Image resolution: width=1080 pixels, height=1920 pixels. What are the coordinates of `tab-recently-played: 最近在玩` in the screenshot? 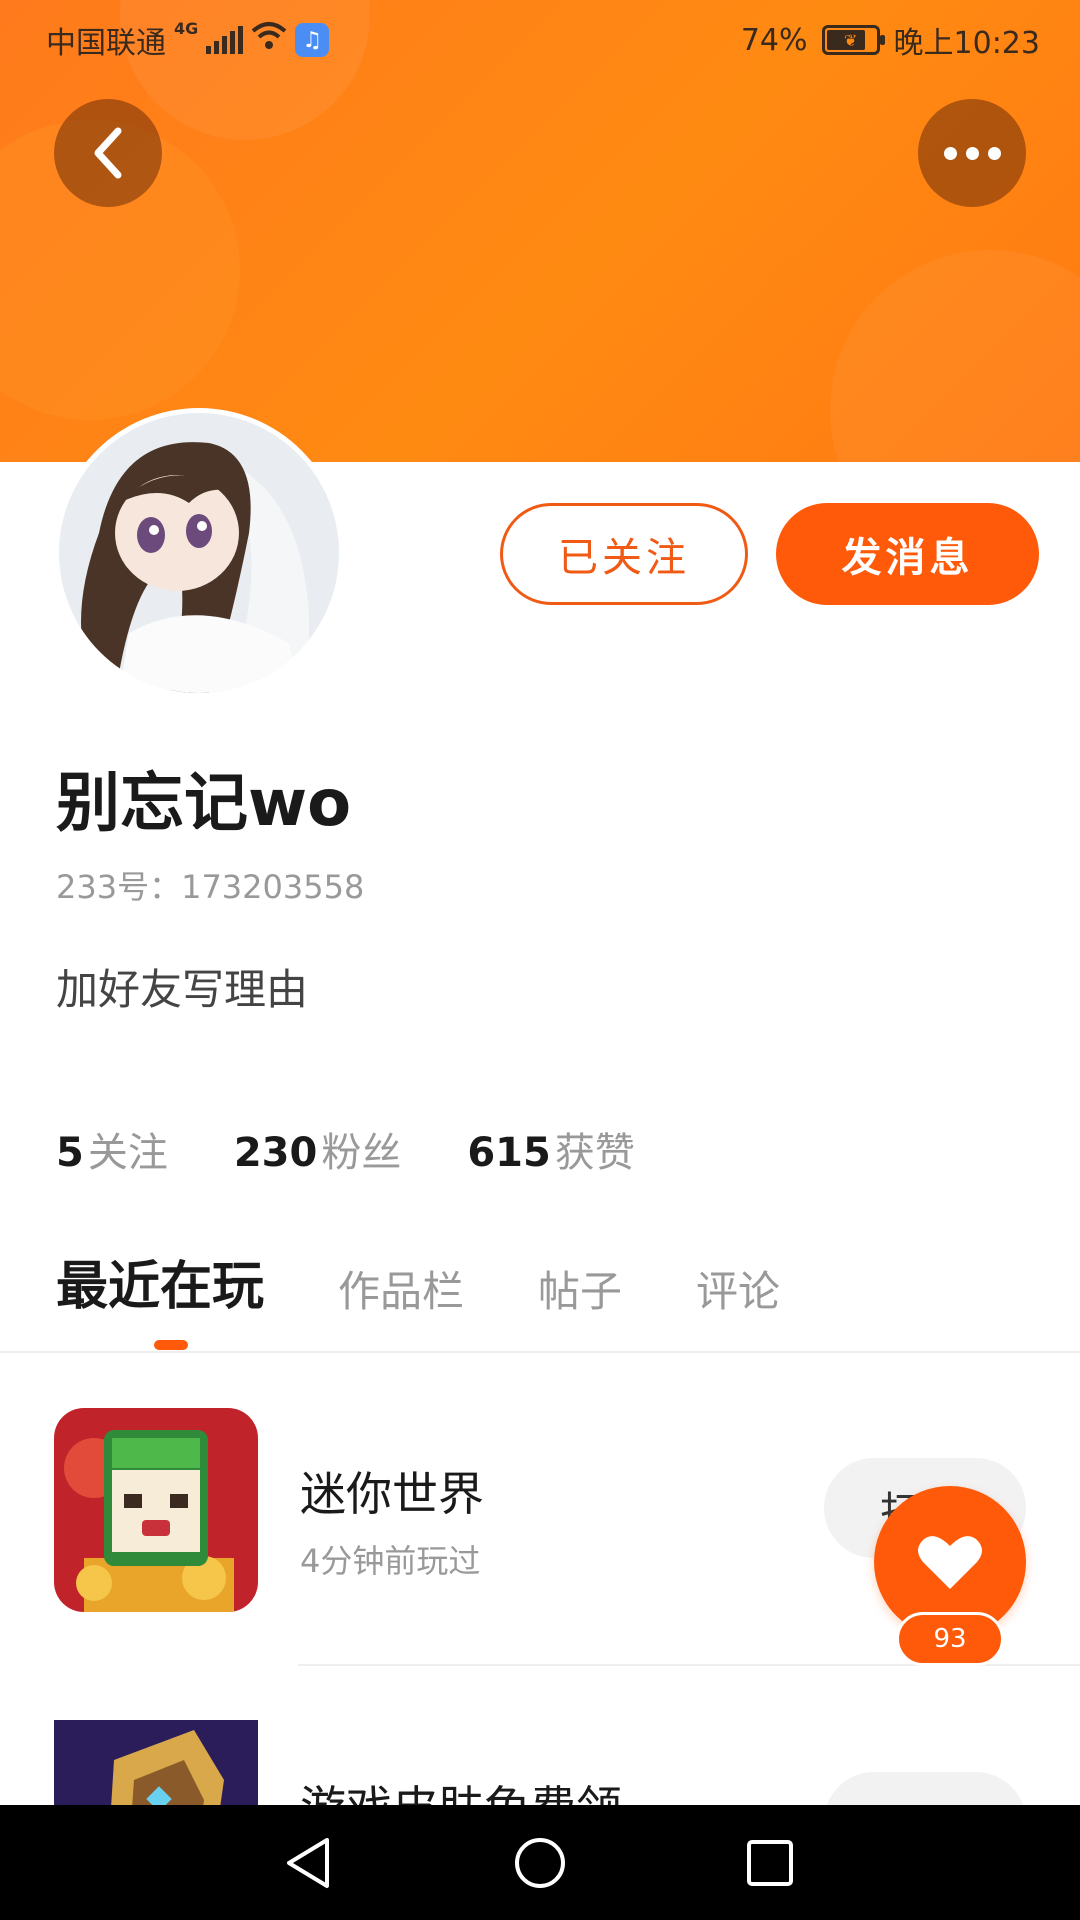 It's located at (160, 1281).